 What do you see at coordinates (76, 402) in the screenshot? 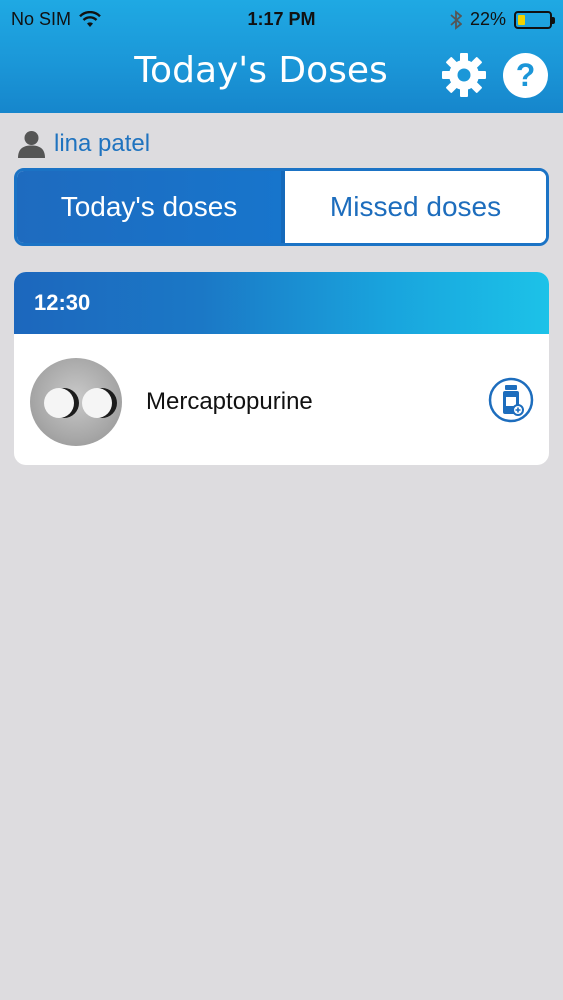
I see `pill-photo` at bounding box center [76, 402].